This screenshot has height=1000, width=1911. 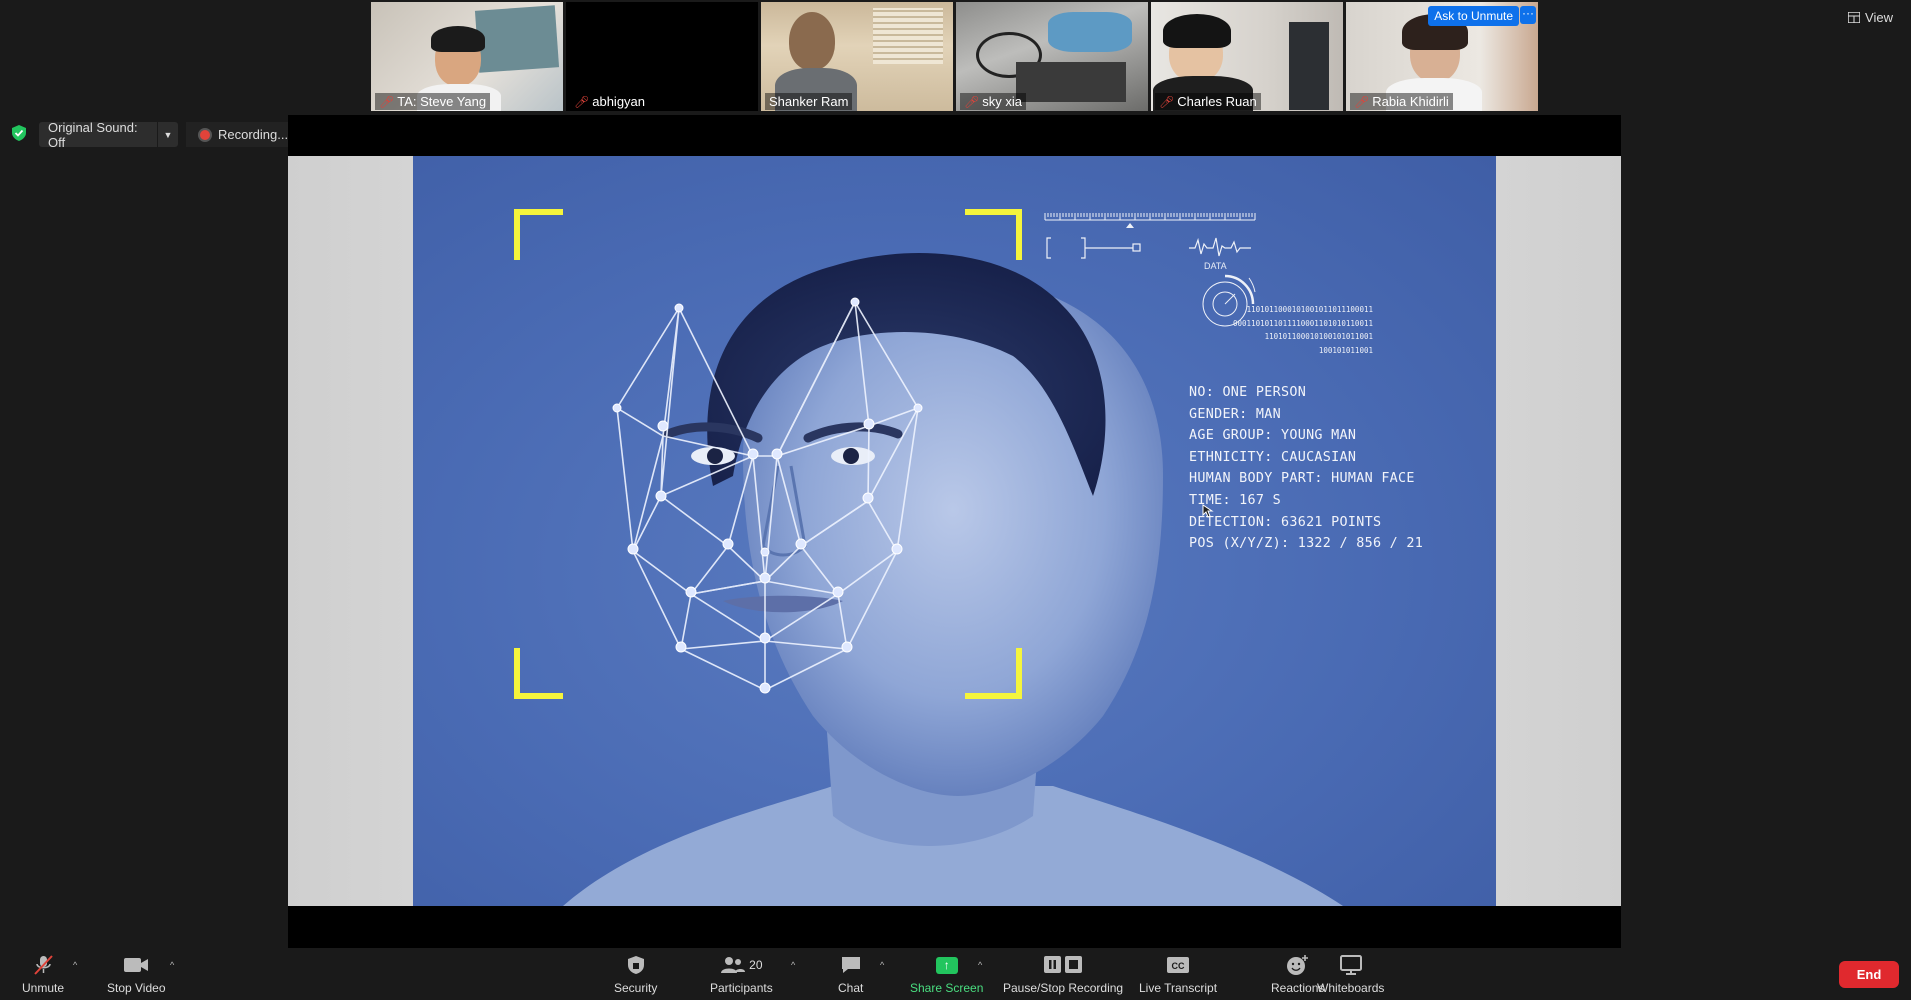 I want to click on live-transcript-button: CC Live Transcript, so click(x=1178, y=974).